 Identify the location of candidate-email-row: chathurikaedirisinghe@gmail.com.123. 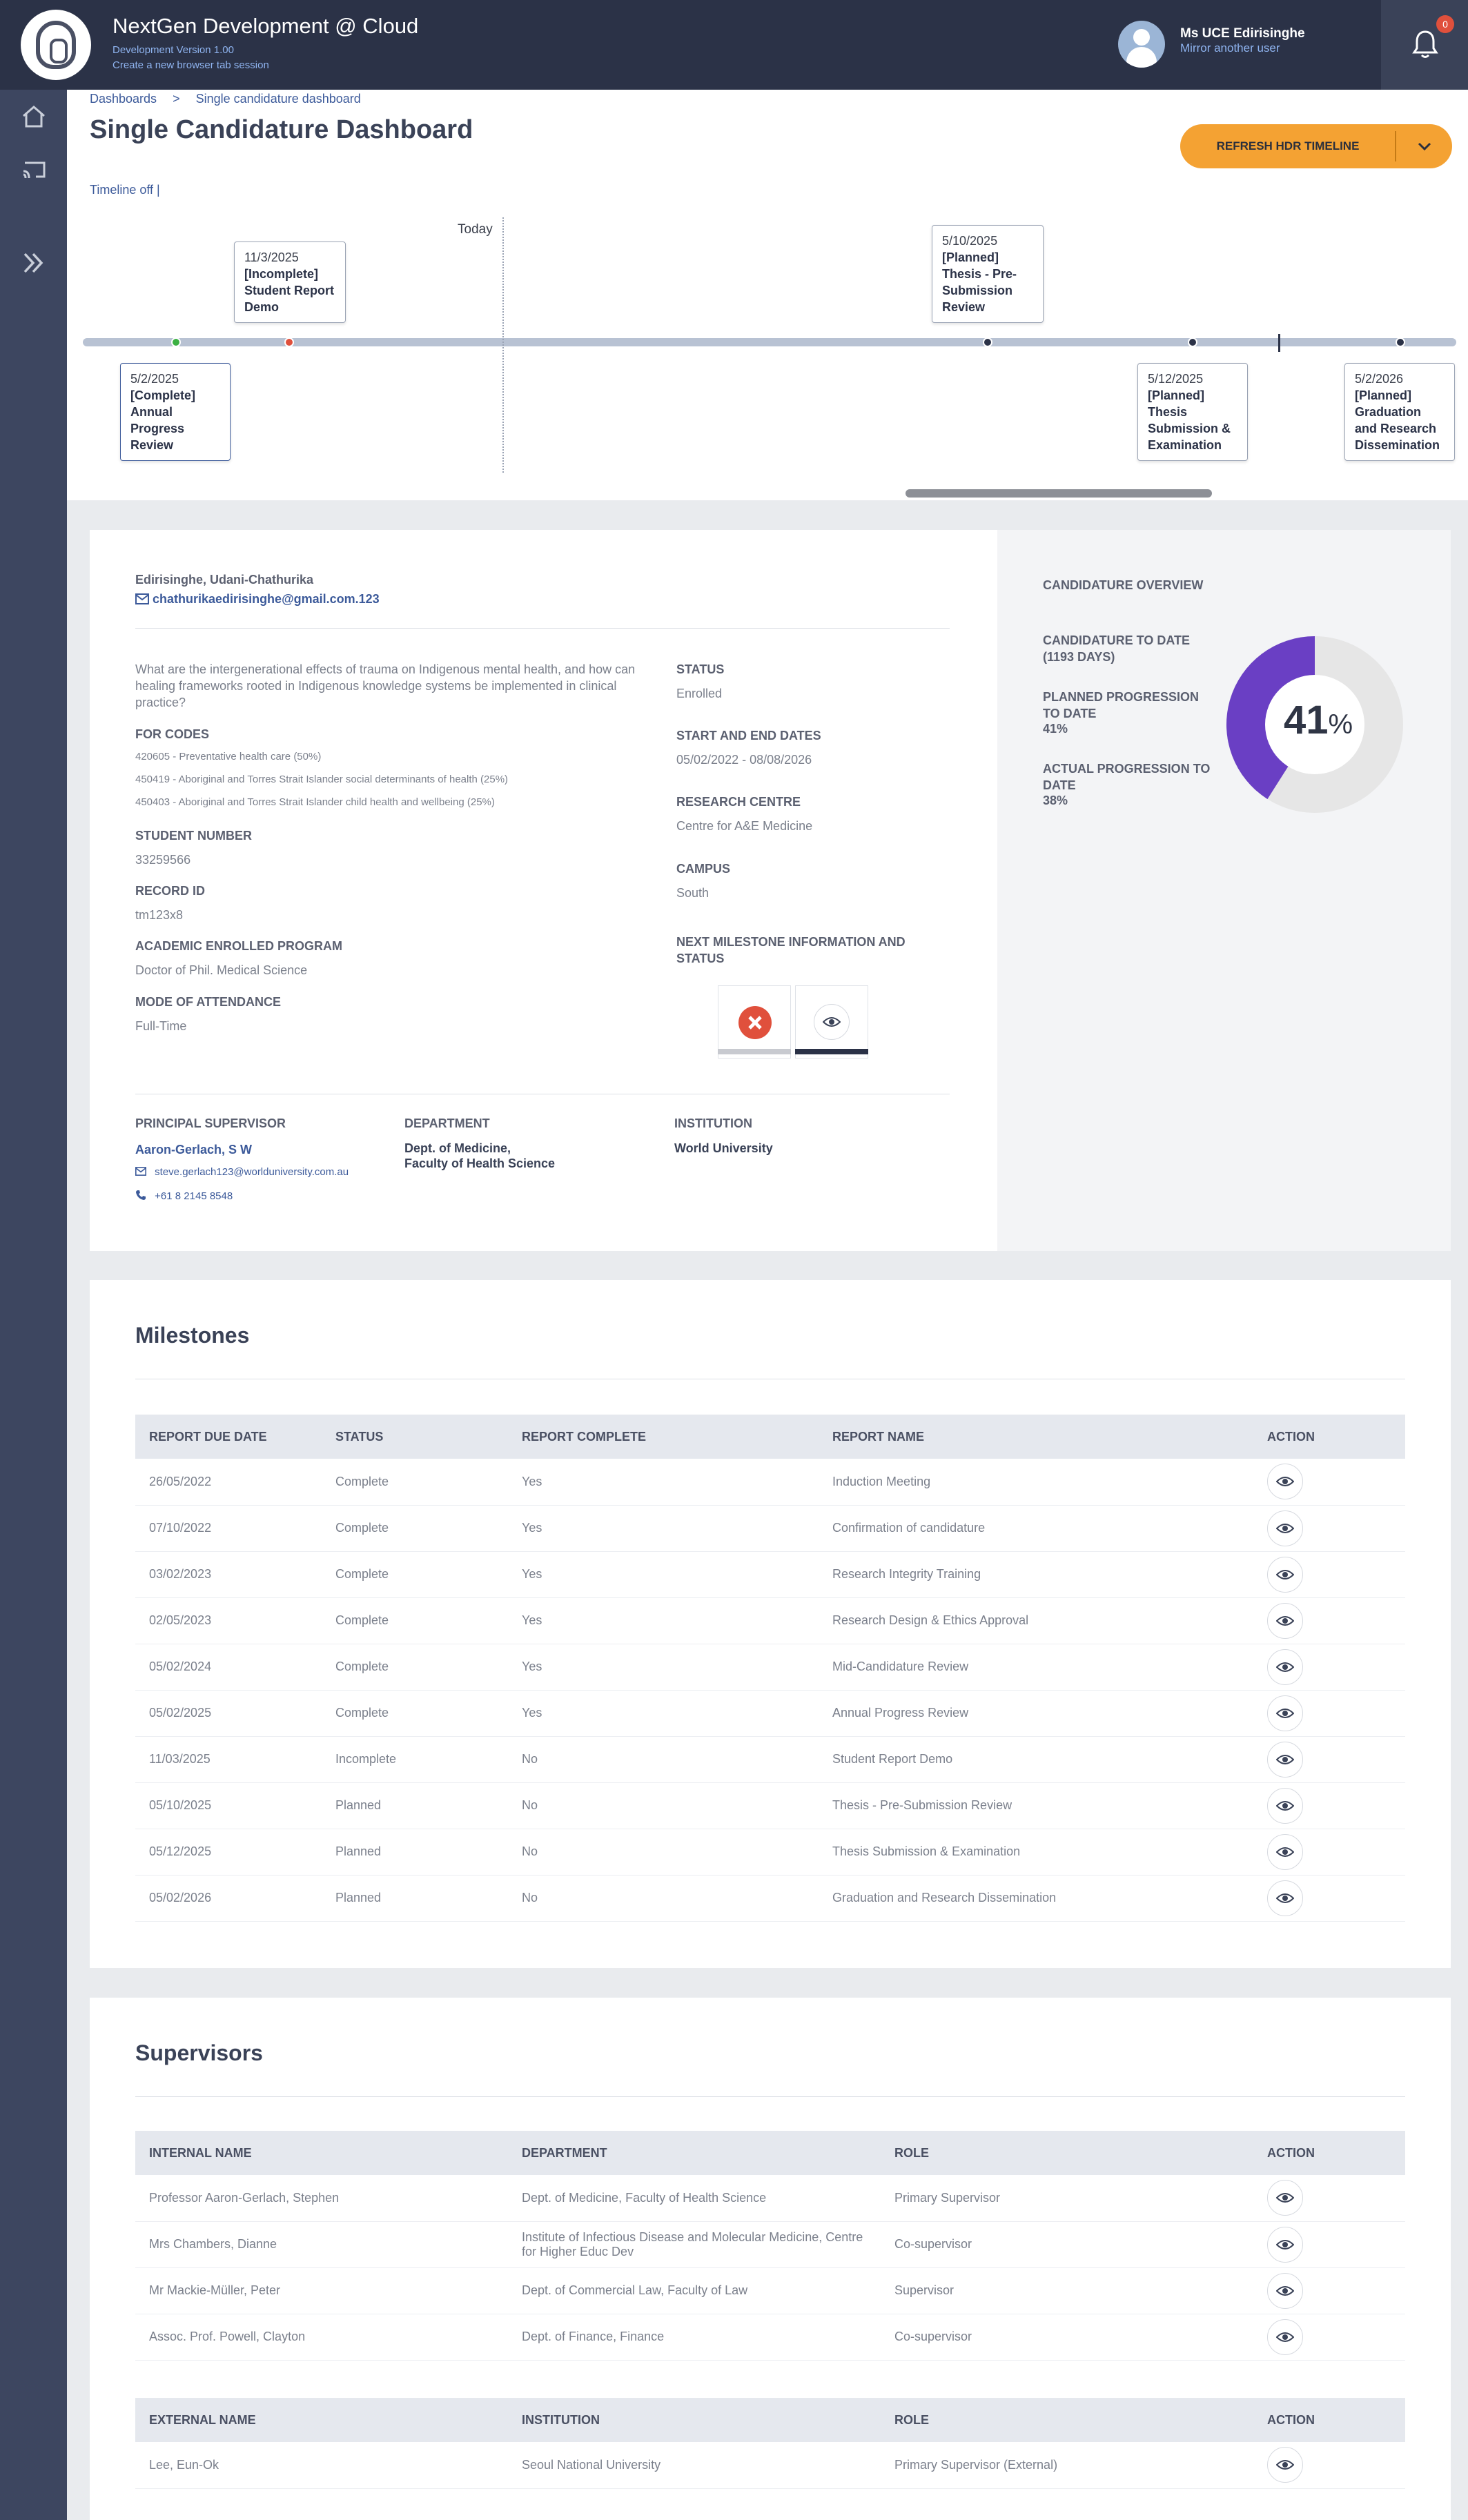
(257, 599).